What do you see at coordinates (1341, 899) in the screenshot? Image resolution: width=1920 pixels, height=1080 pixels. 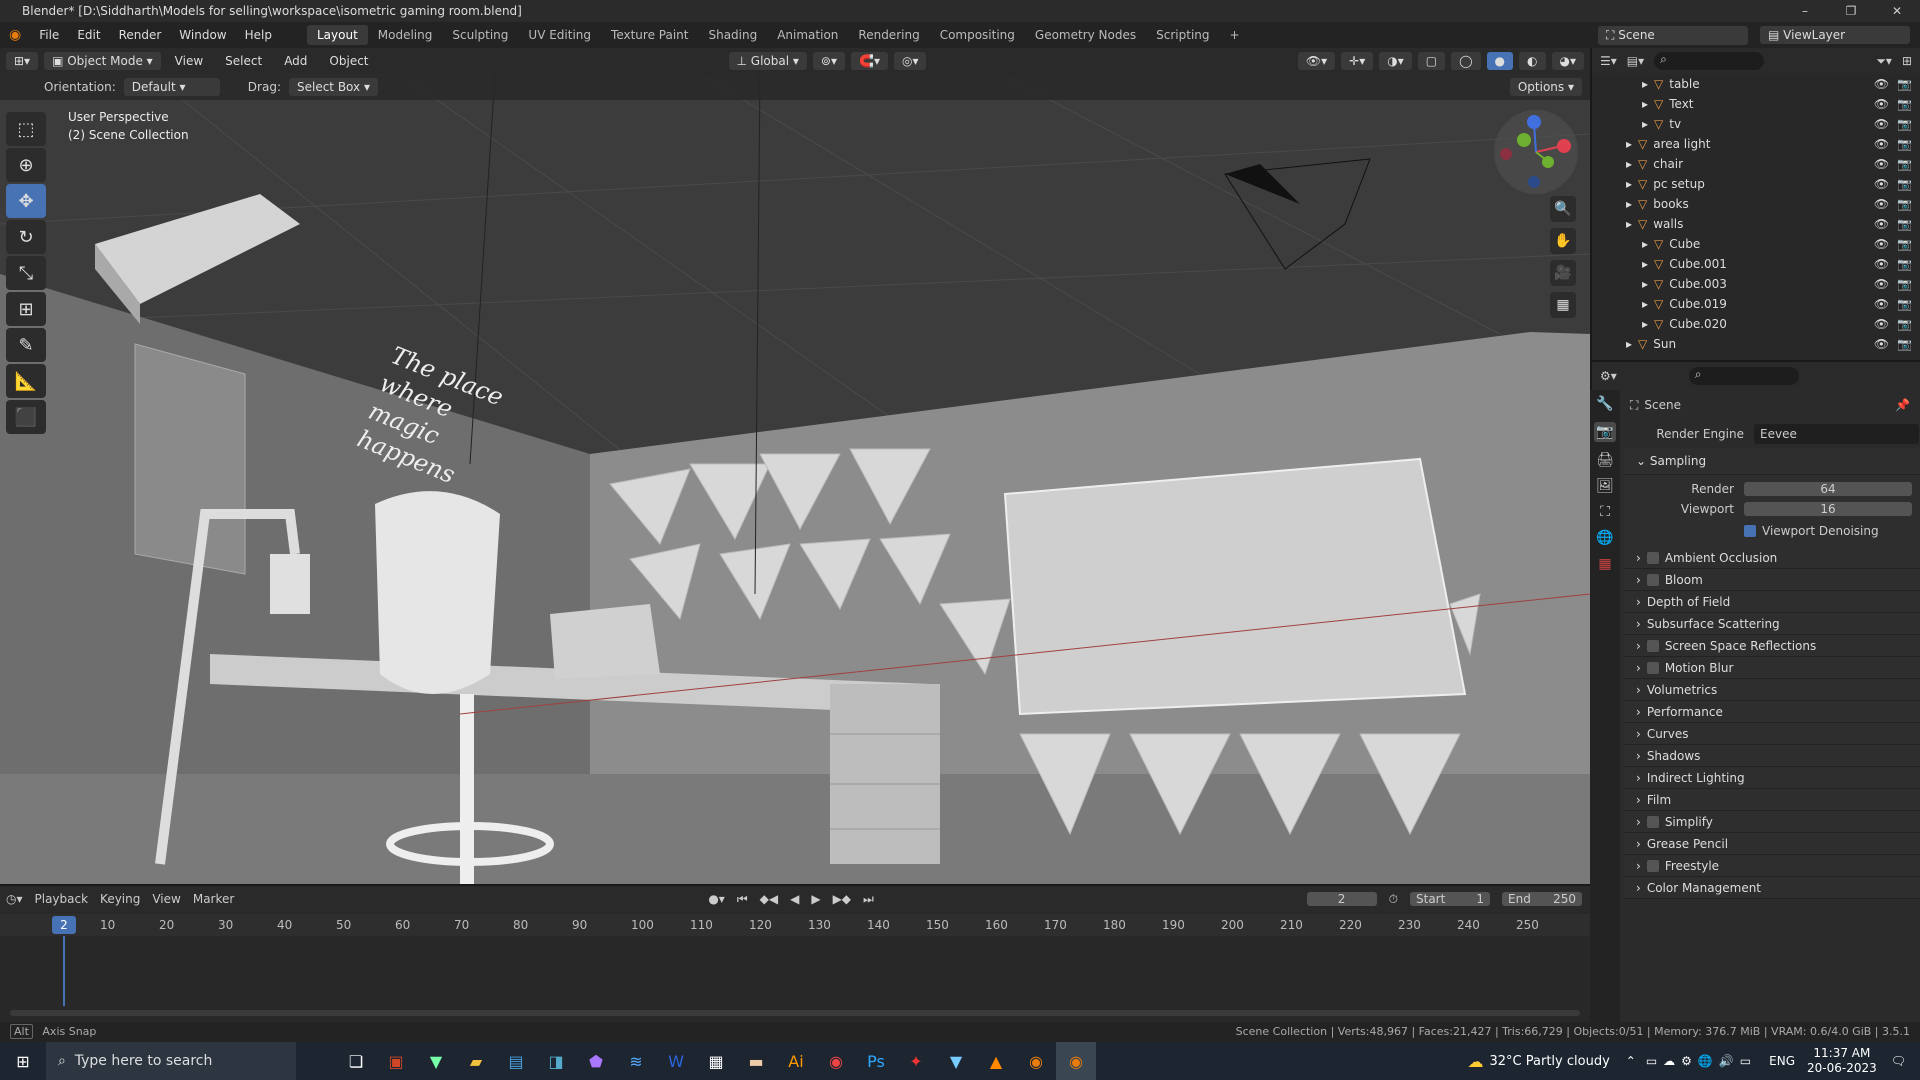 I see `current-frame-field: 2` at bounding box center [1341, 899].